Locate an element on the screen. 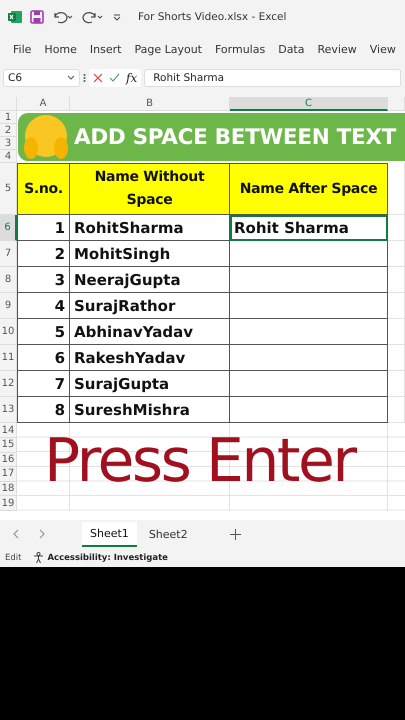 The image size is (405, 720). table-cell: SurajGupta is located at coordinates (150, 384).